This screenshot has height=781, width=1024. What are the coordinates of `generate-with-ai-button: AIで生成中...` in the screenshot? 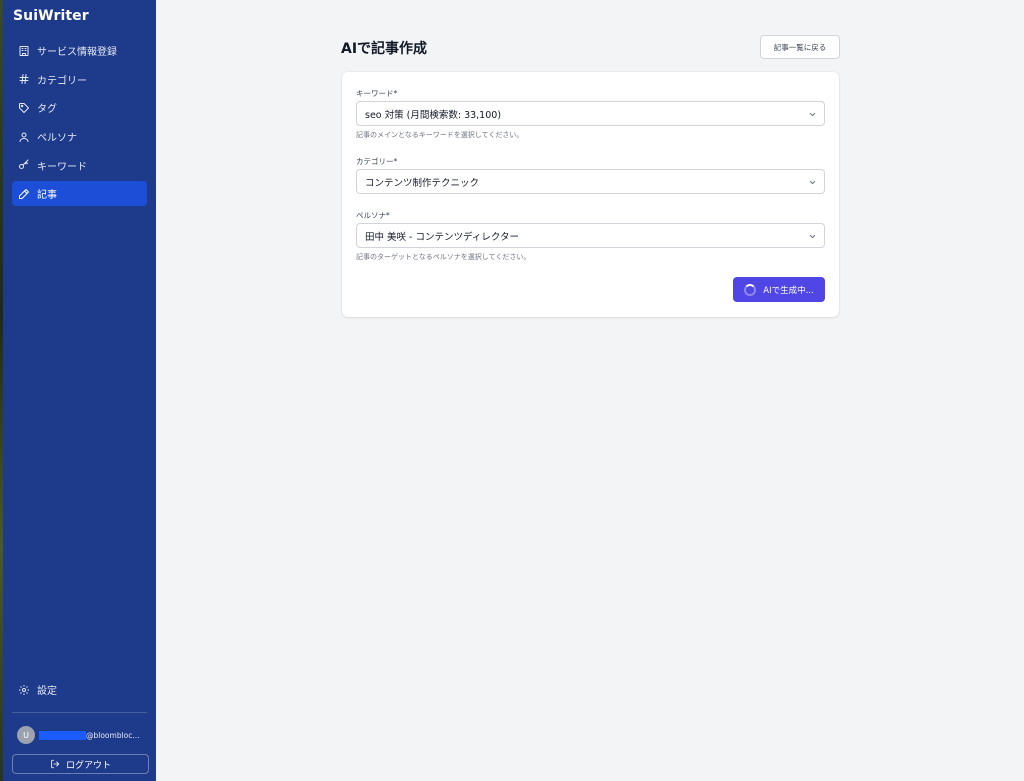 It's located at (779, 289).